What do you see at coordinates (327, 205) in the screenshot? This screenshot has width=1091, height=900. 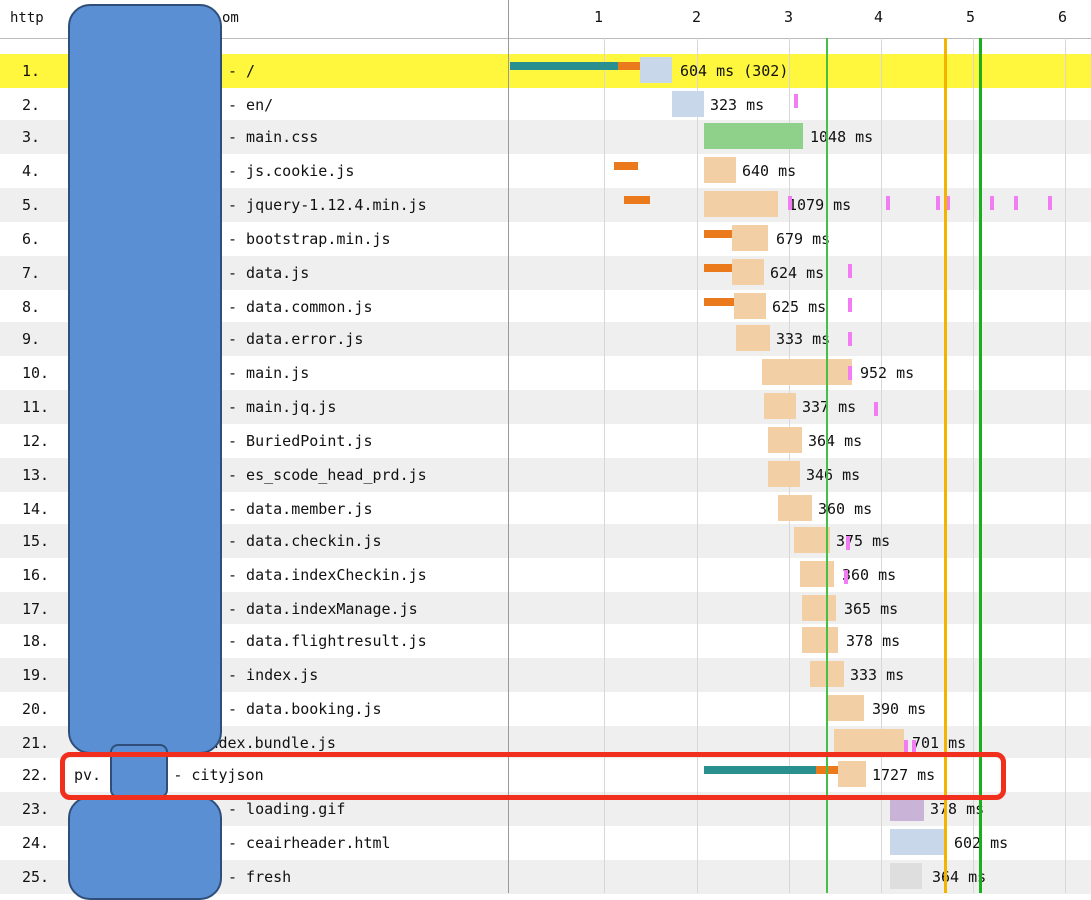 I see `request-url: - jquery-1.12.4.min.js` at bounding box center [327, 205].